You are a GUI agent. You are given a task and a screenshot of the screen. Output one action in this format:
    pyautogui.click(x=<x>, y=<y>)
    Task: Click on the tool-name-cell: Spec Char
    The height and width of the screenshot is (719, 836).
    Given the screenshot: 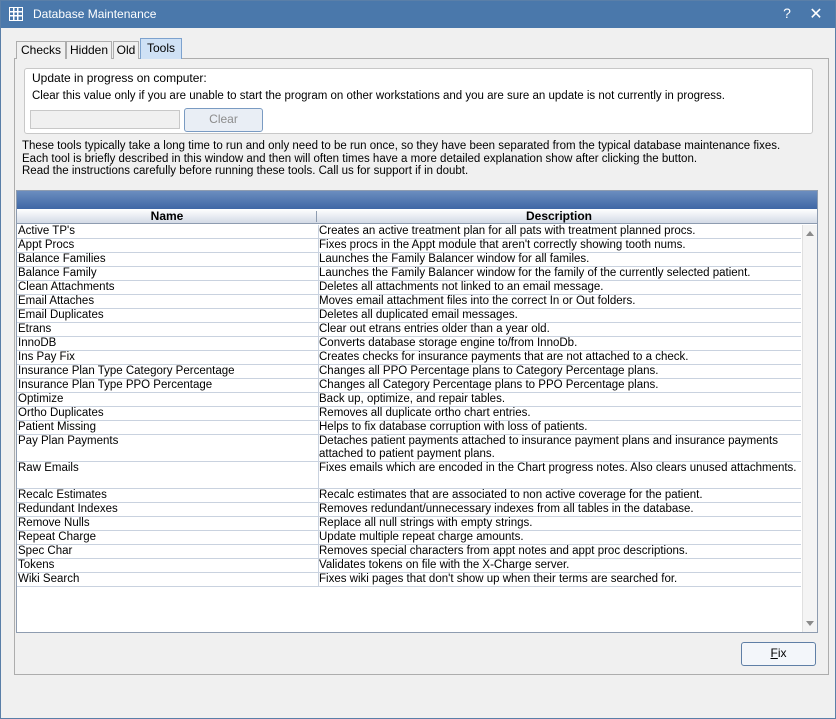 What is the action you would take?
    pyautogui.click(x=45, y=551)
    